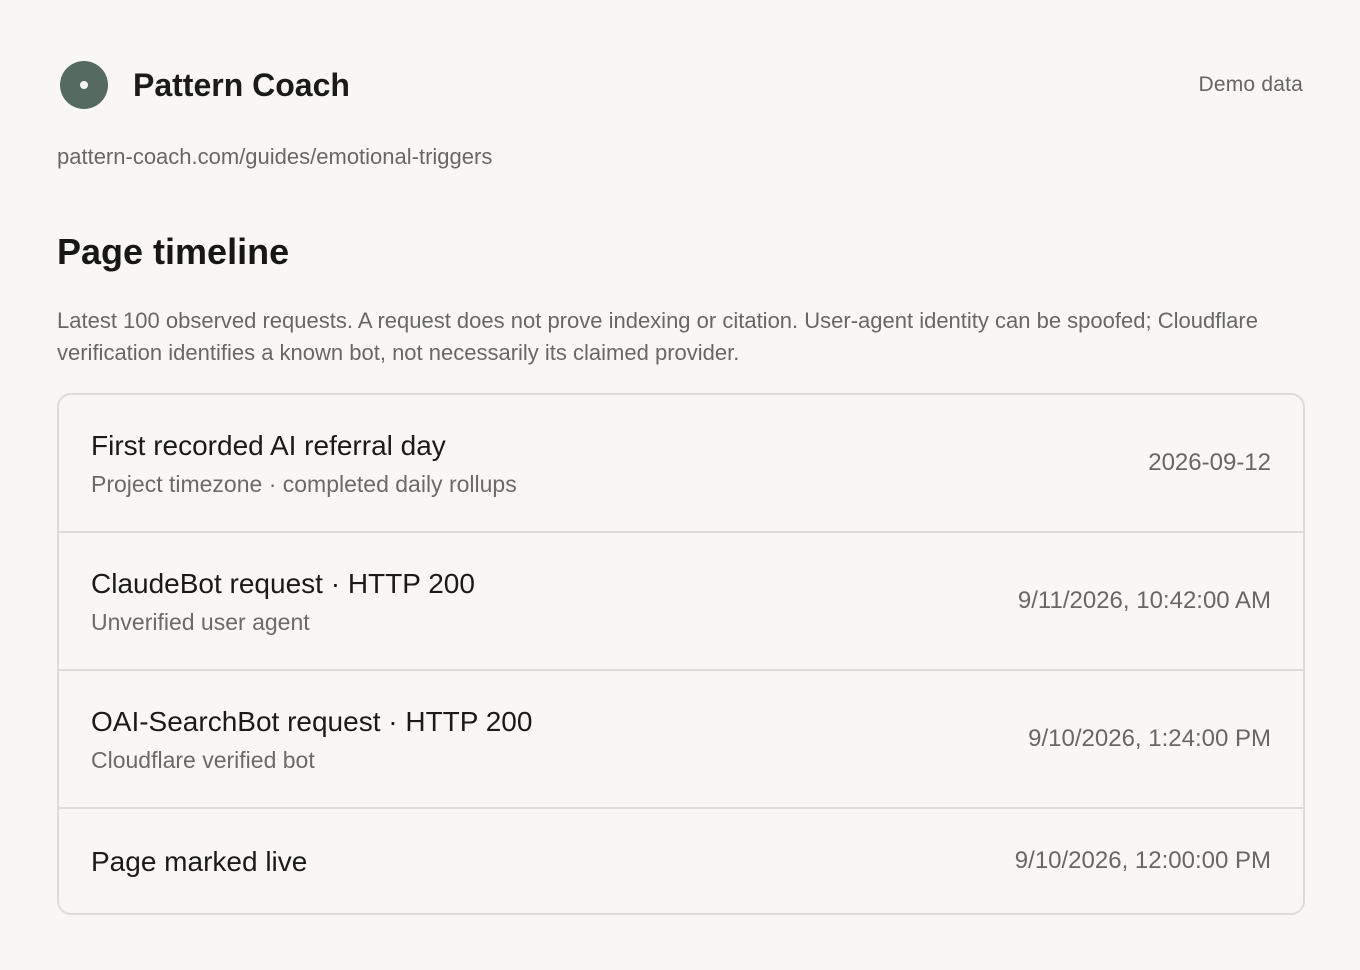 This screenshot has width=1360, height=970. What do you see at coordinates (1149, 738) in the screenshot?
I see `timeline-event-time: 9/10/2026, 1:24:00 PM` at bounding box center [1149, 738].